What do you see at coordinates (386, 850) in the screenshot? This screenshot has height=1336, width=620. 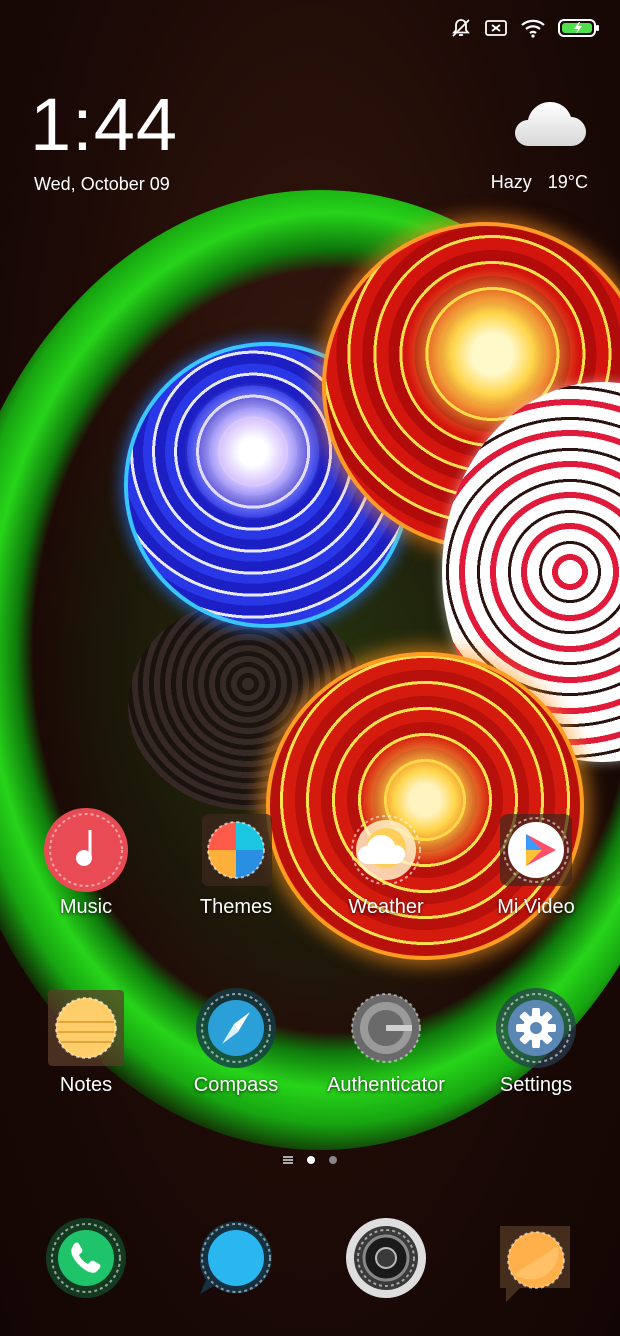 I see `weather-icon` at bounding box center [386, 850].